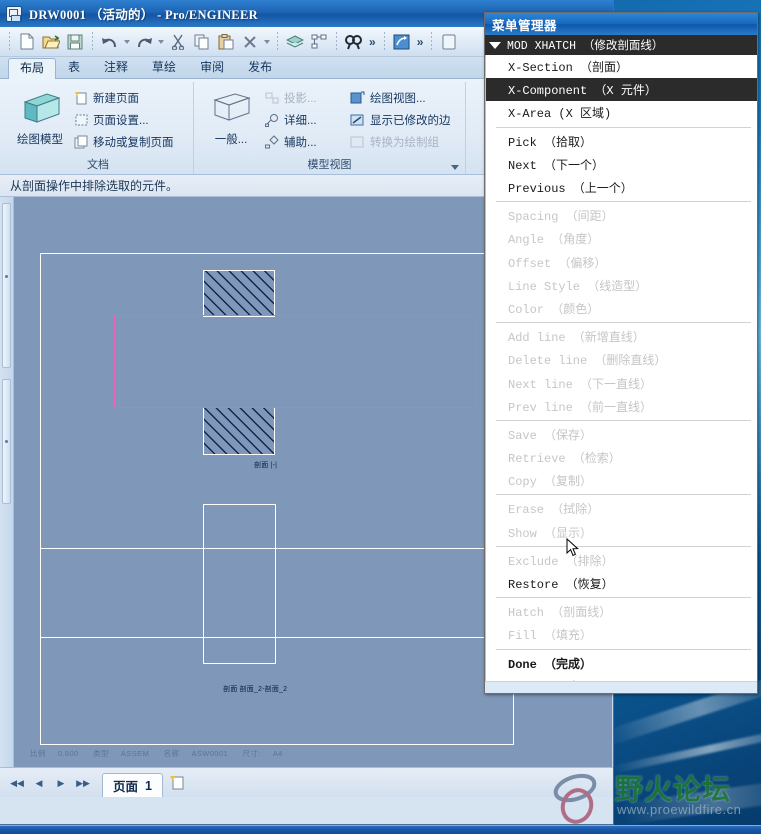 The image size is (761, 834). I want to click on move-copy-sheet-button: 移动或复制页面, so click(123, 142).